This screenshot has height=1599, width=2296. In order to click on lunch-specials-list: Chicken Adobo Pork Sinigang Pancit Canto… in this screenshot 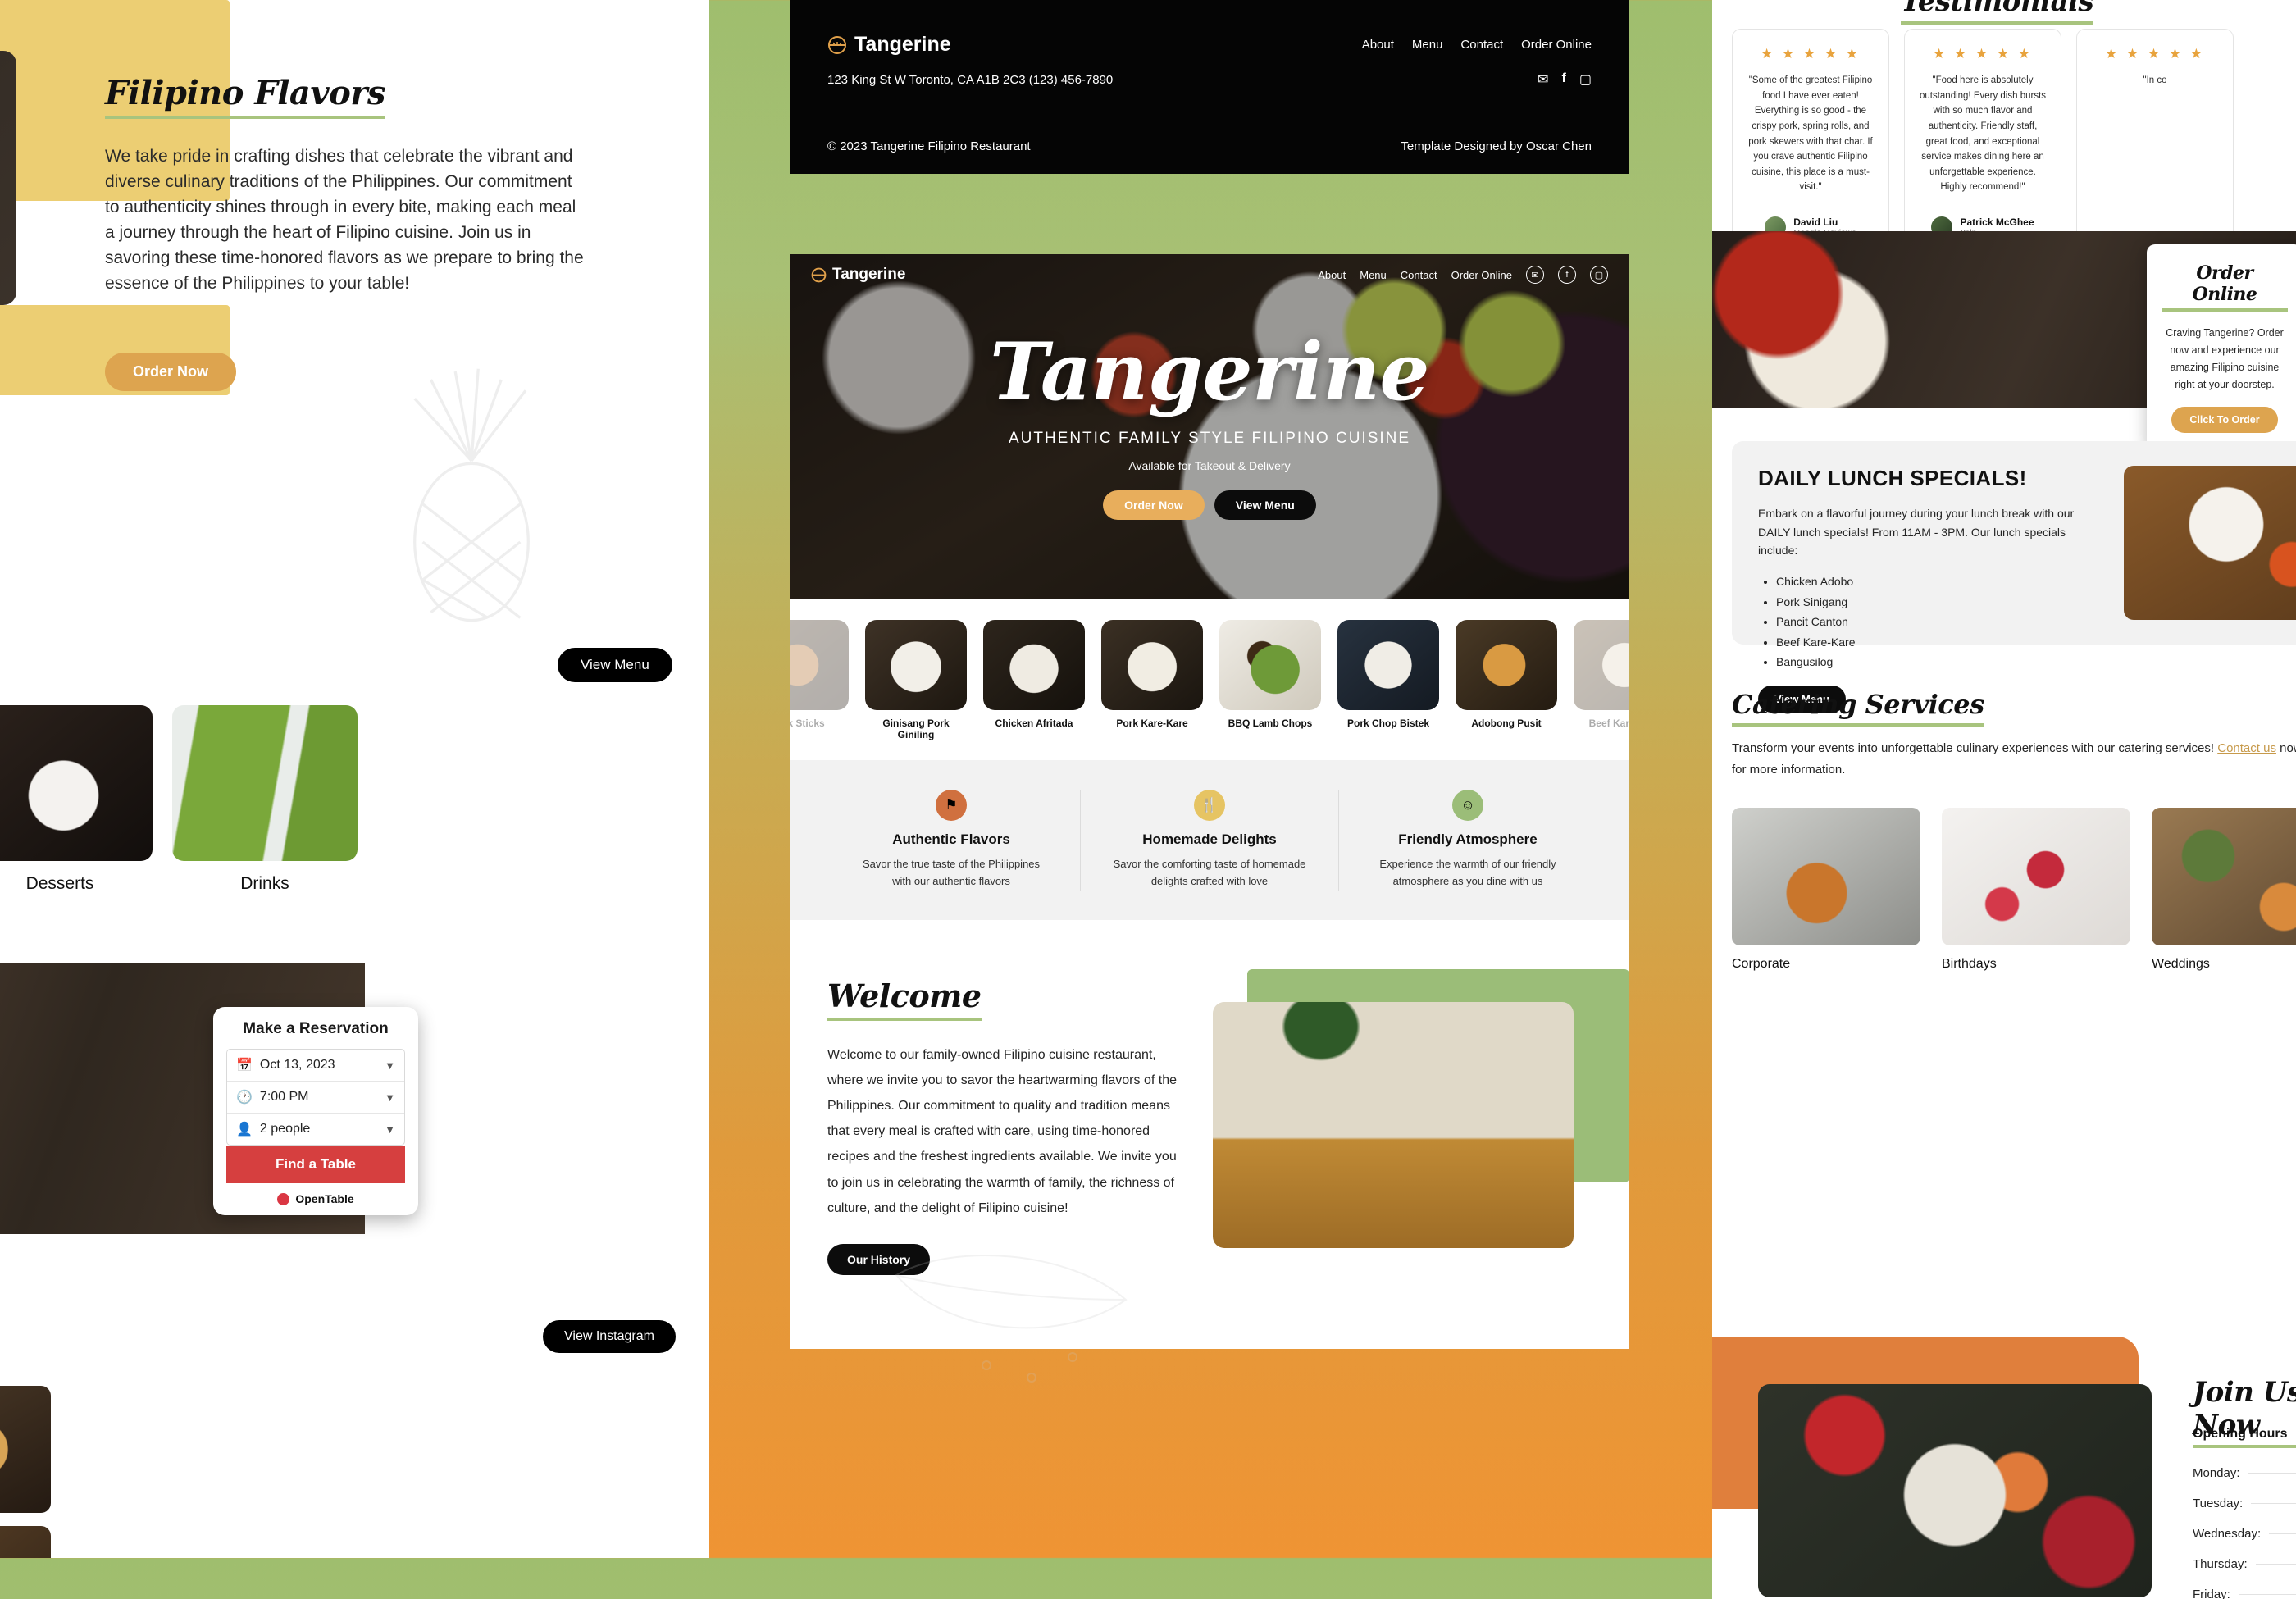, I will do `click(1939, 622)`.